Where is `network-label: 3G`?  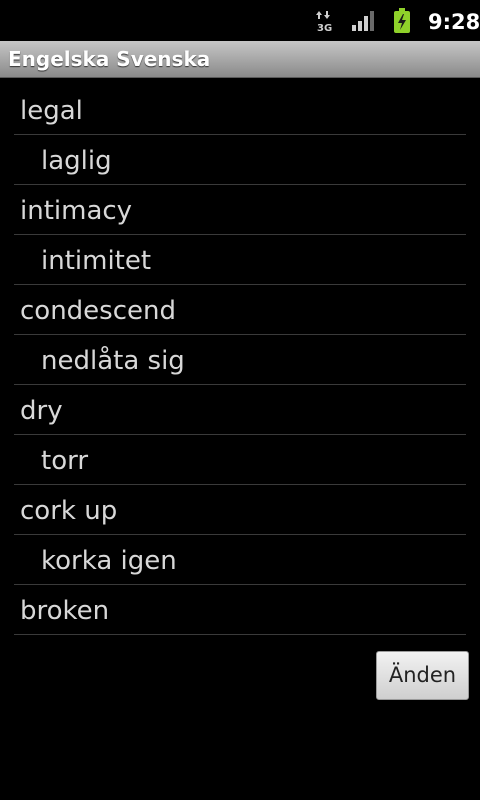 network-label: 3G is located at coordinates (324, 27).